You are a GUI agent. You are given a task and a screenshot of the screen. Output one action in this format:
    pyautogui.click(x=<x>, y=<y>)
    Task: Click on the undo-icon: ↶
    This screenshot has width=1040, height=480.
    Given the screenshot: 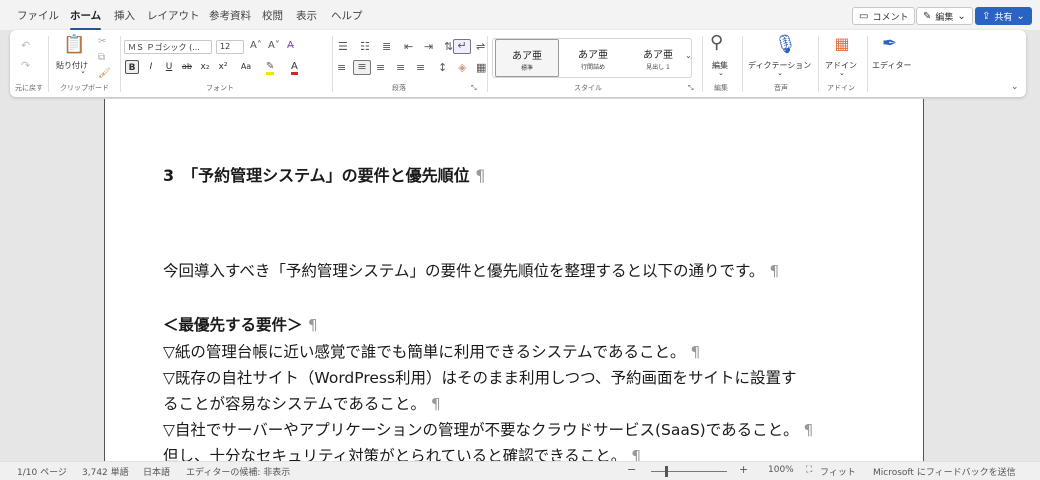 What is the action you would take?
    pyautogui.click(x=25, y=45)
    